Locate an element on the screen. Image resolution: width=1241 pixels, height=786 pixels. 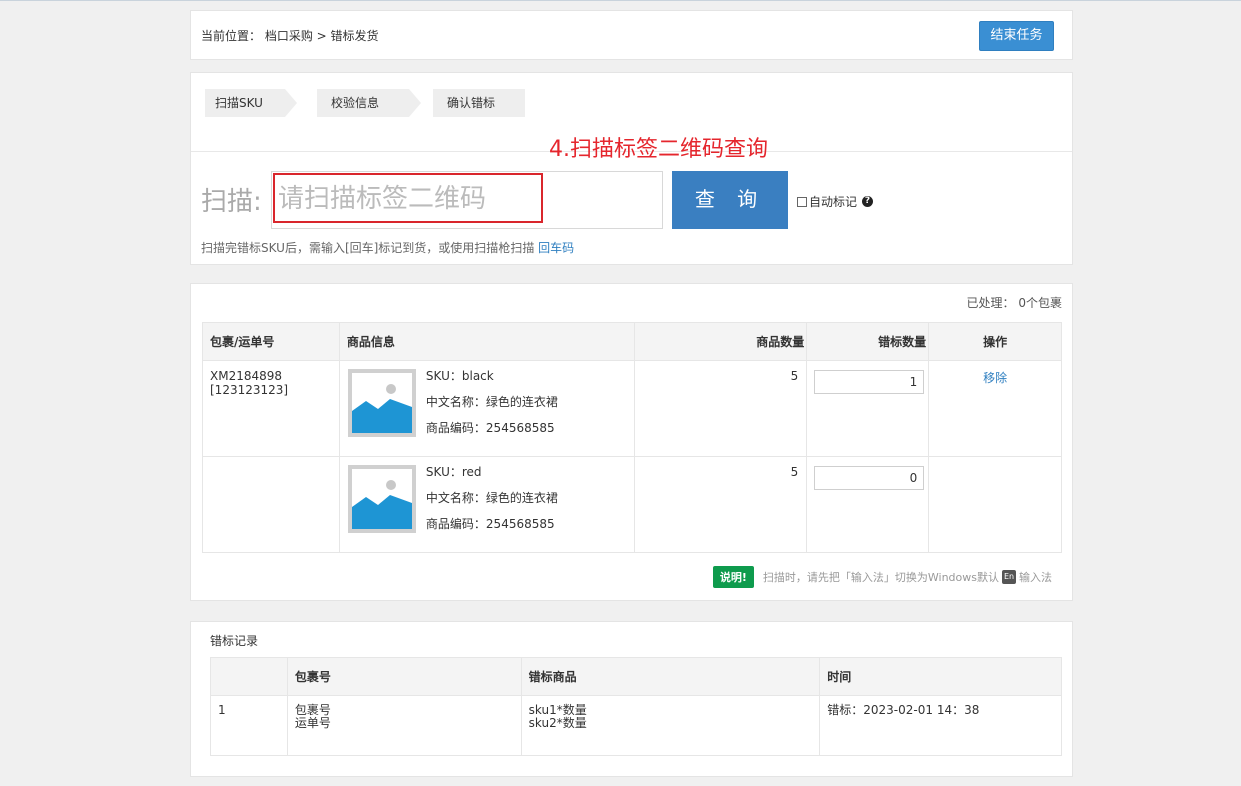
auto-mark-checkbox is located at coordinates (802, 201).